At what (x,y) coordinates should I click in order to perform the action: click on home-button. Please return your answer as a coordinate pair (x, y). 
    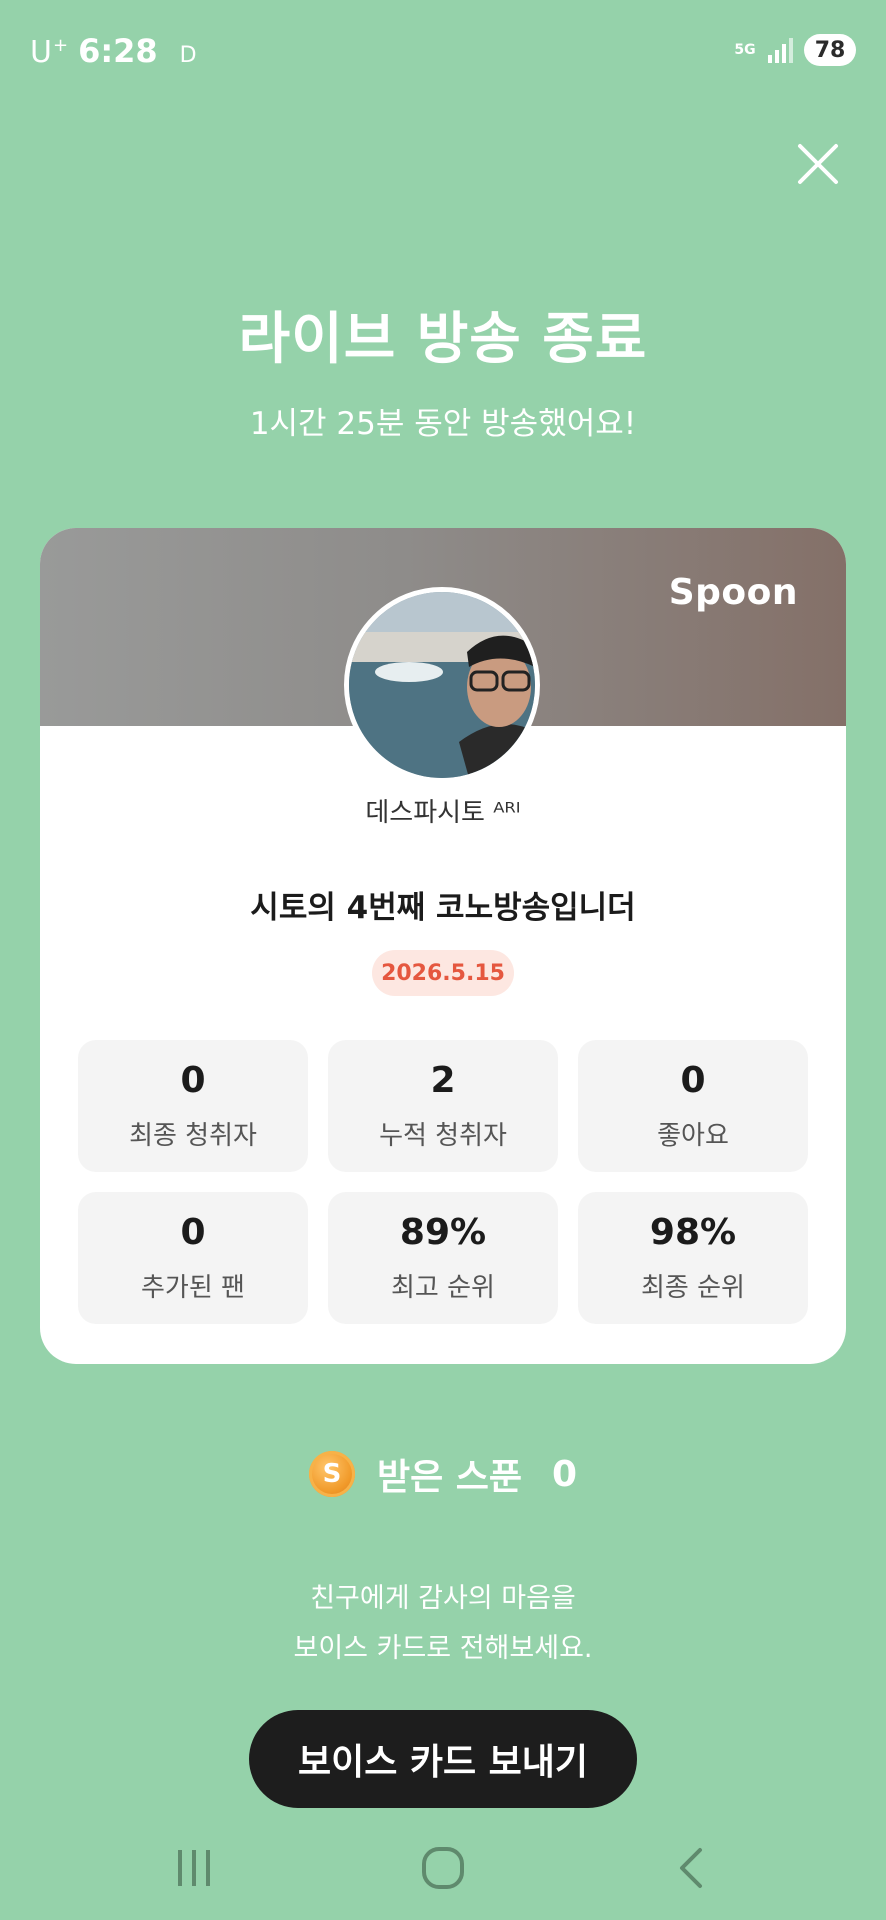
    Looking at the image, I should click on (443, 1868).